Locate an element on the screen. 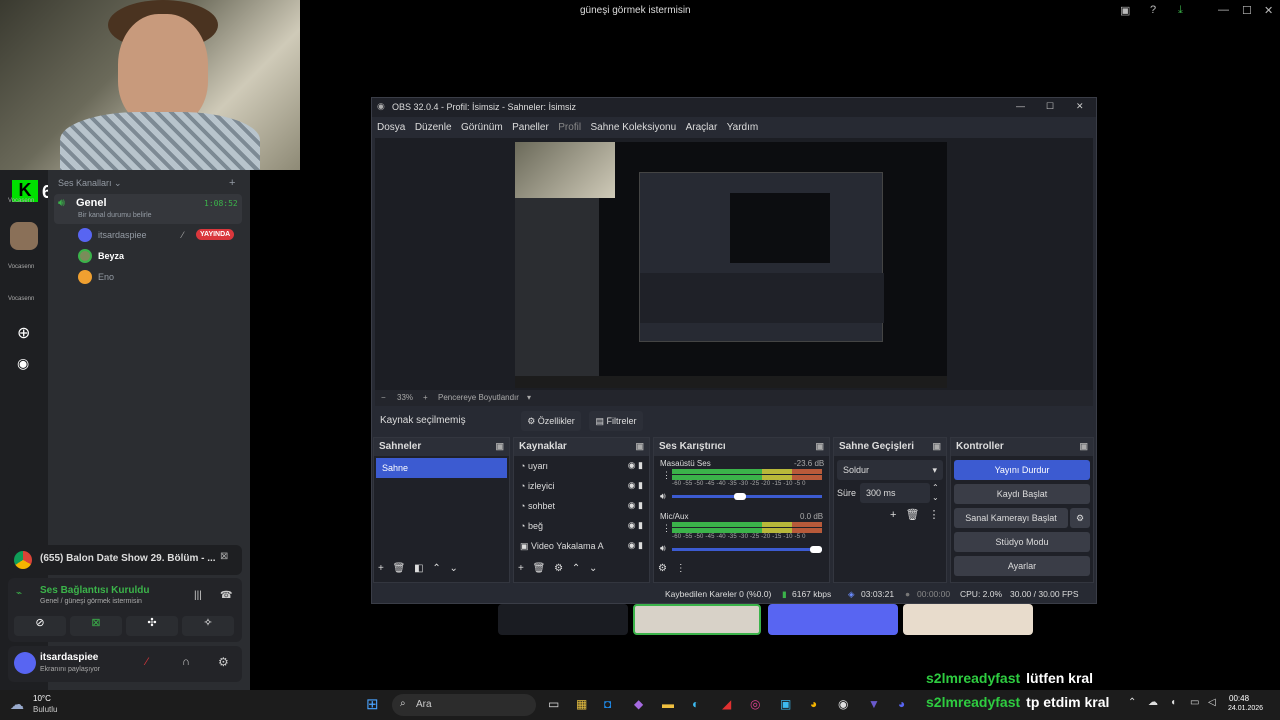  download-icon: ⤓ is located at coordinates (1180, 10).